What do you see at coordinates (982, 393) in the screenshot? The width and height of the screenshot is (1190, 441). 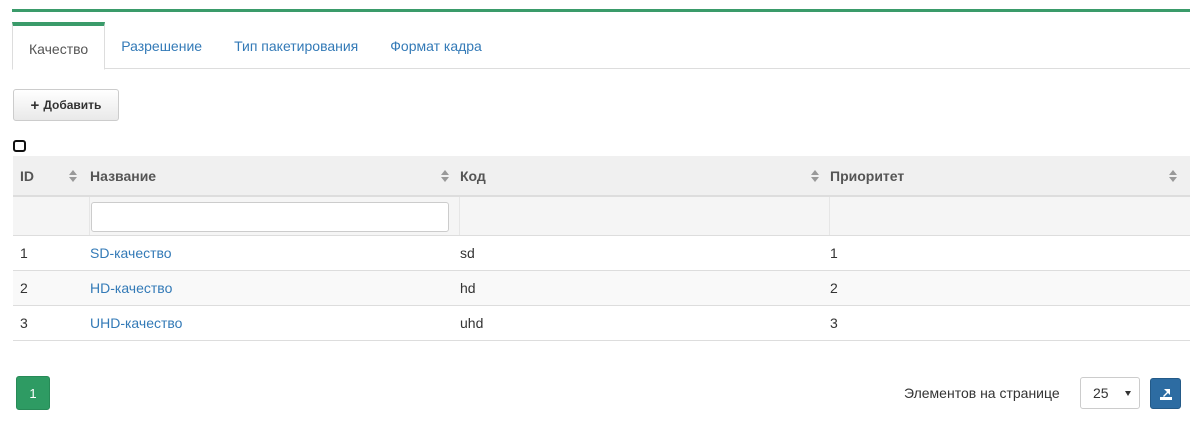 I see `per-page-label: Элементов на странице` at bounding box center [982, 393].